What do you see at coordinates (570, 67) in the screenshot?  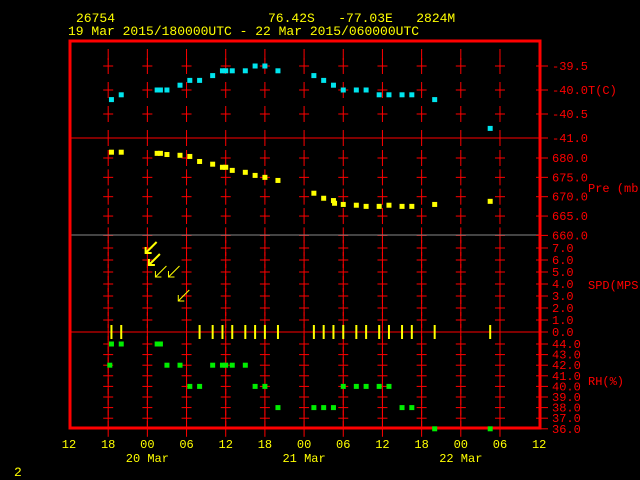 I see `y-tick-label: -39.5` at bounding box center [570, 67].